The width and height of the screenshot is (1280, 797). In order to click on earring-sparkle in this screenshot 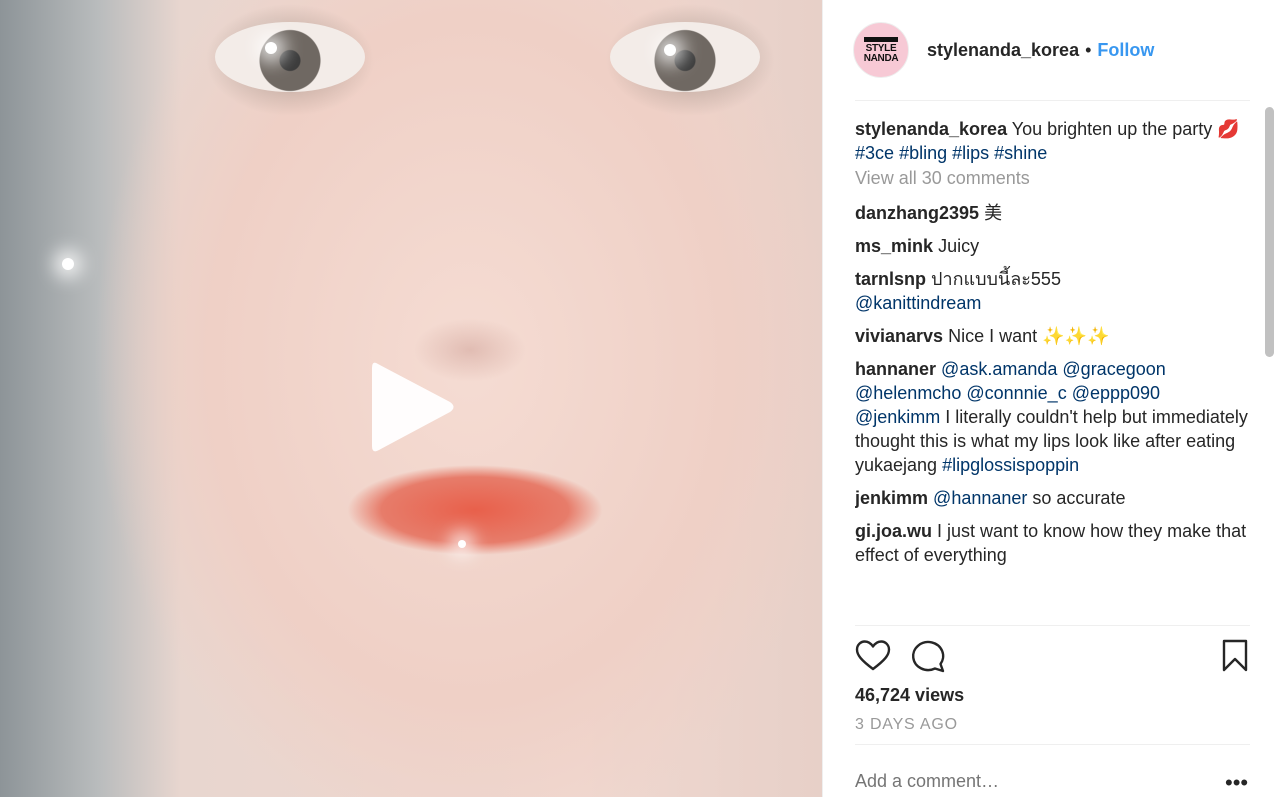, I will do `click(68, 264)`.